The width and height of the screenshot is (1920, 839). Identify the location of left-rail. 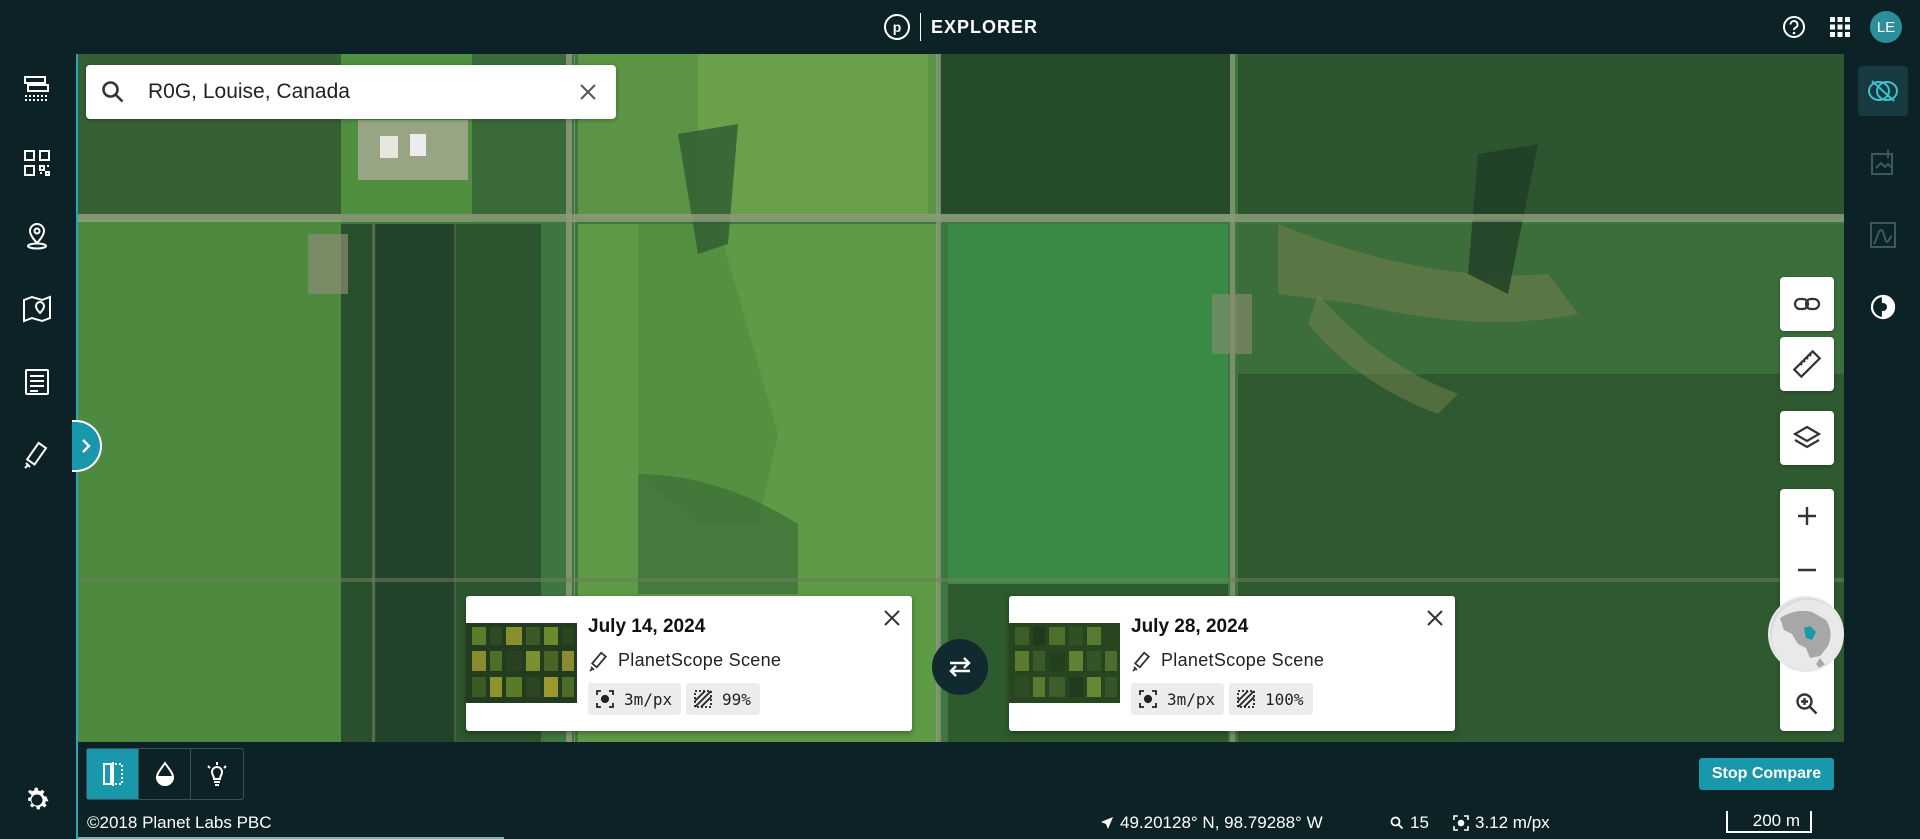
(38, 446).